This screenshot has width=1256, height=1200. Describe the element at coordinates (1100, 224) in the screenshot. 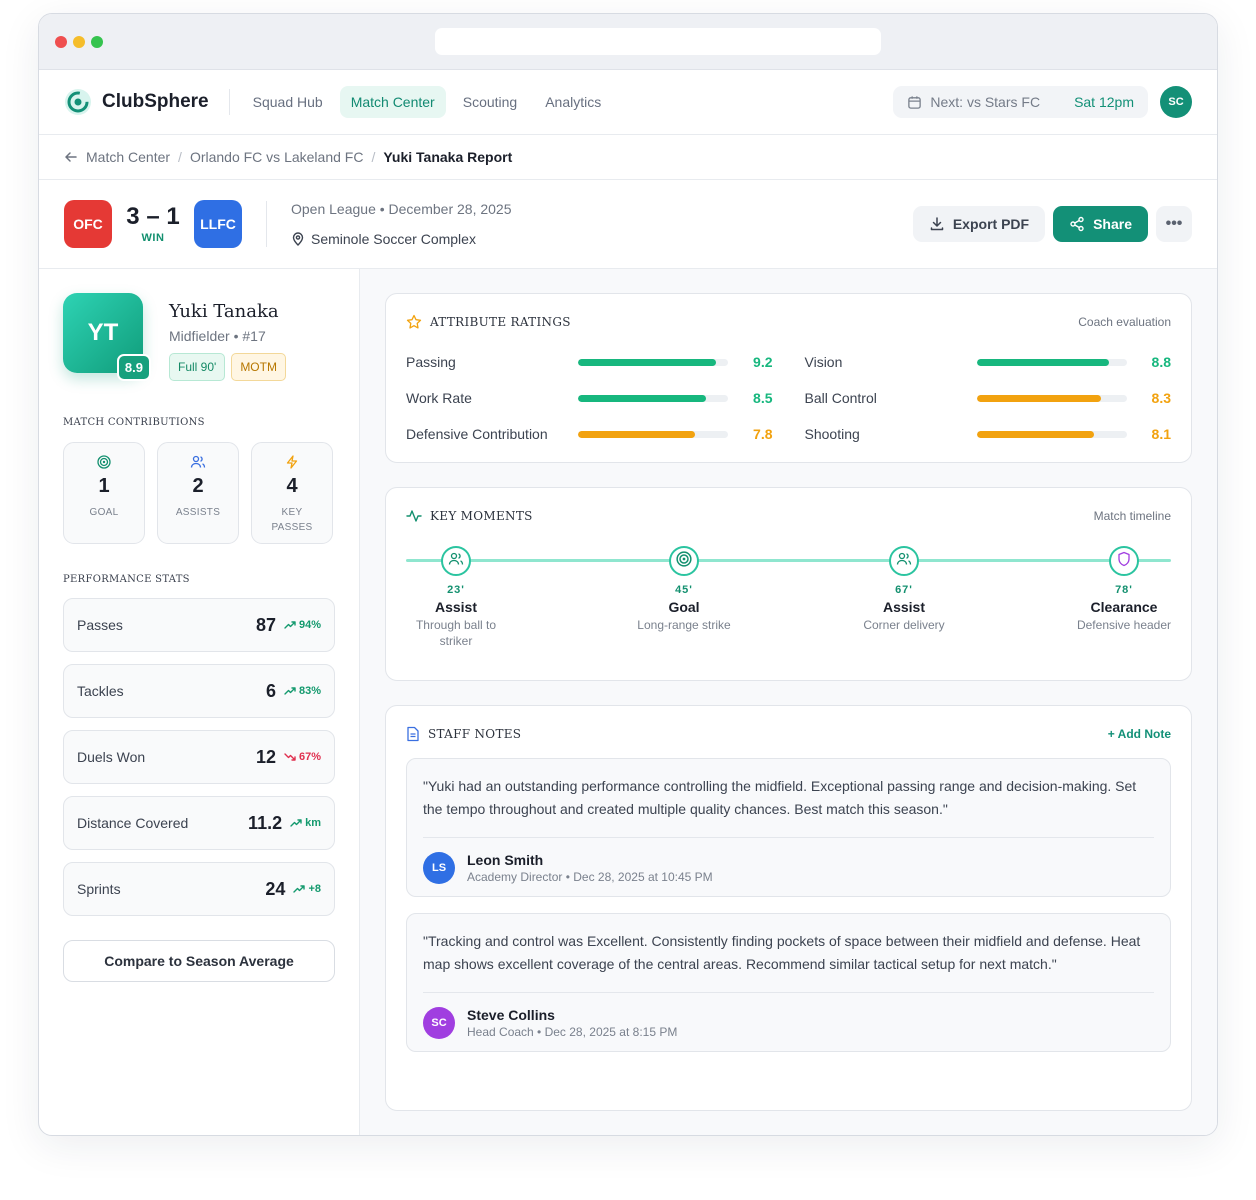

I see `share-button: Share` at that location.